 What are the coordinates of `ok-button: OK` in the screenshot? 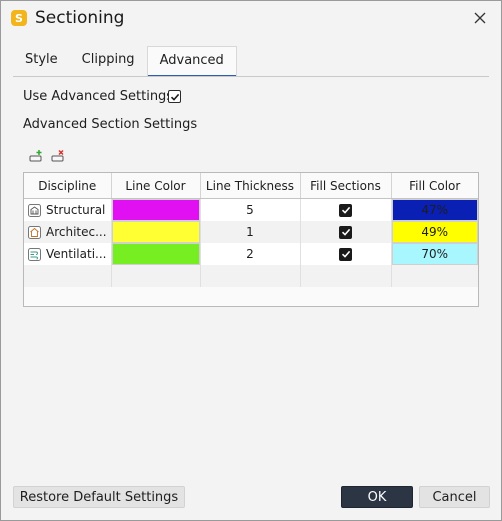 It's located at (377, 497).